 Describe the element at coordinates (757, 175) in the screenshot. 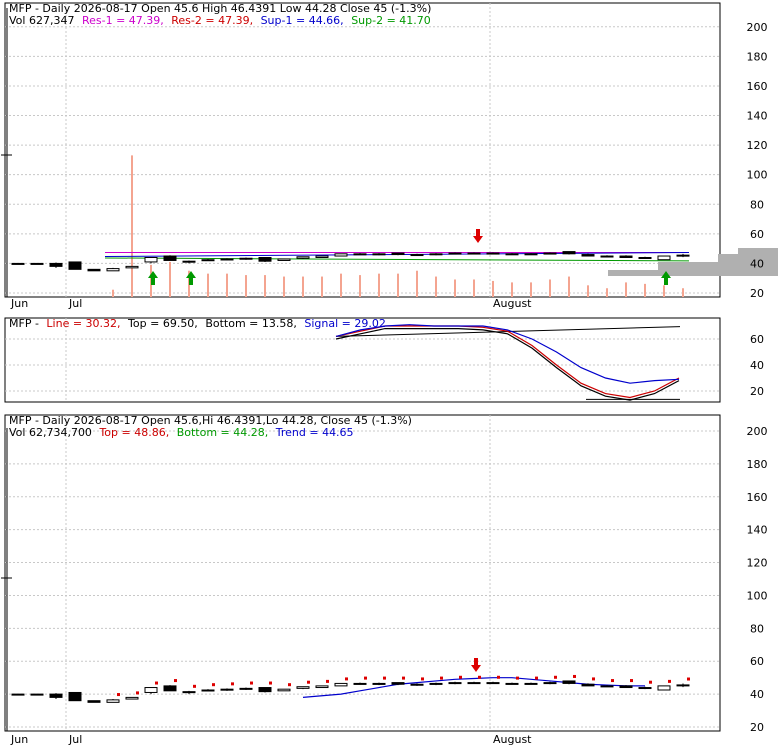

I see `price-tick-label: 100` at that location.